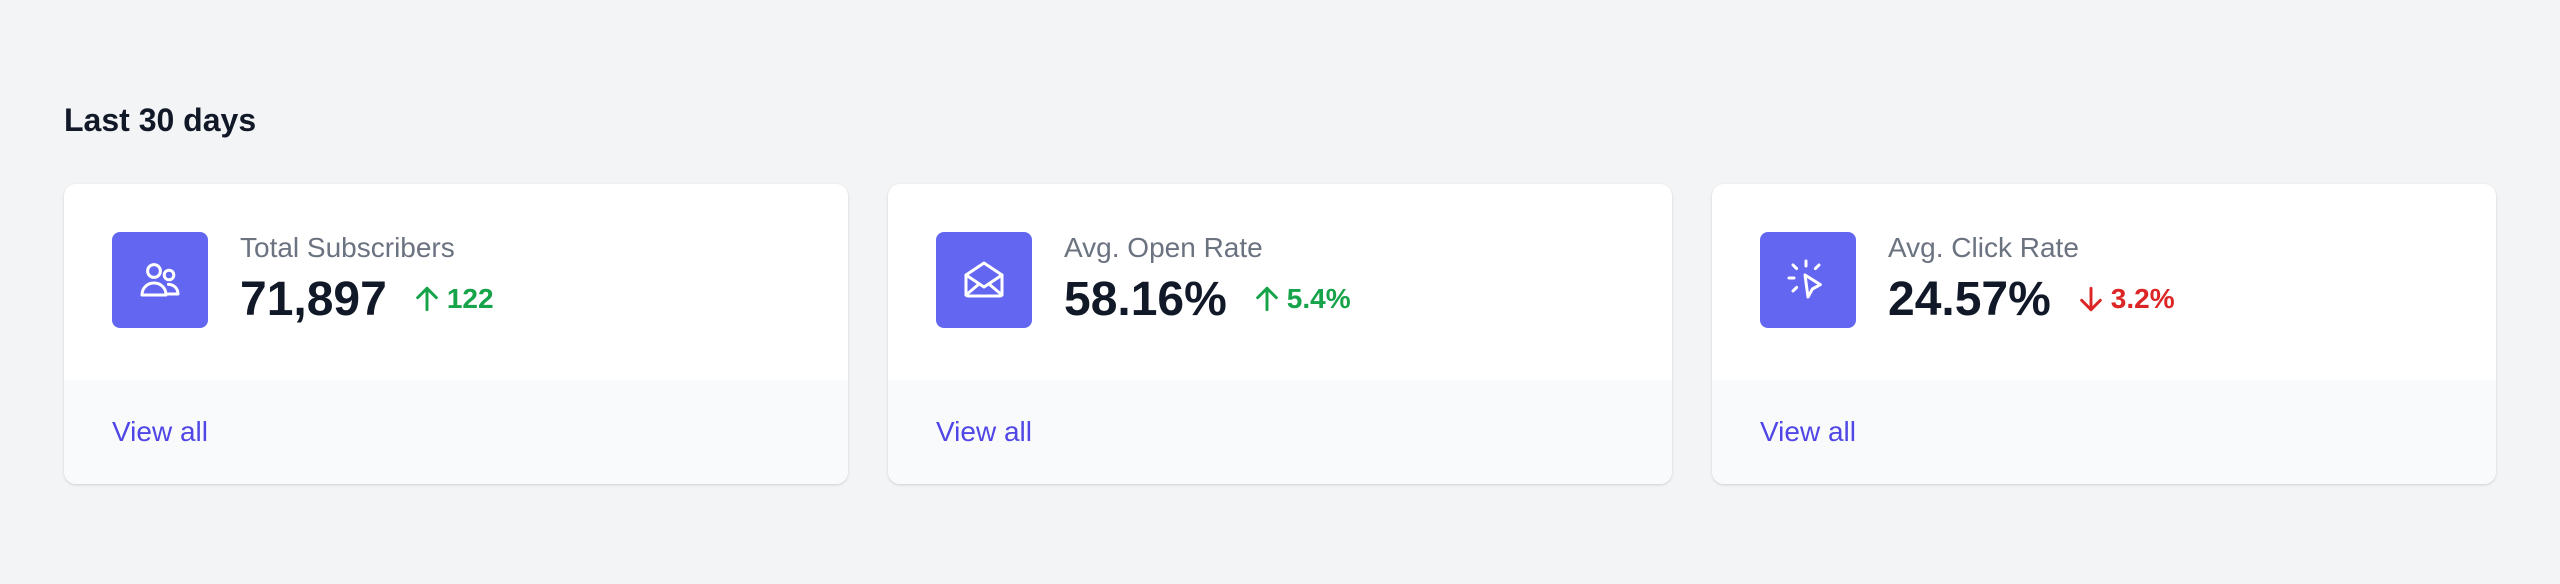 The width and height of the screenshot is (2560, 584). I want to click on stat-change-value: 122, so click(470, 298).